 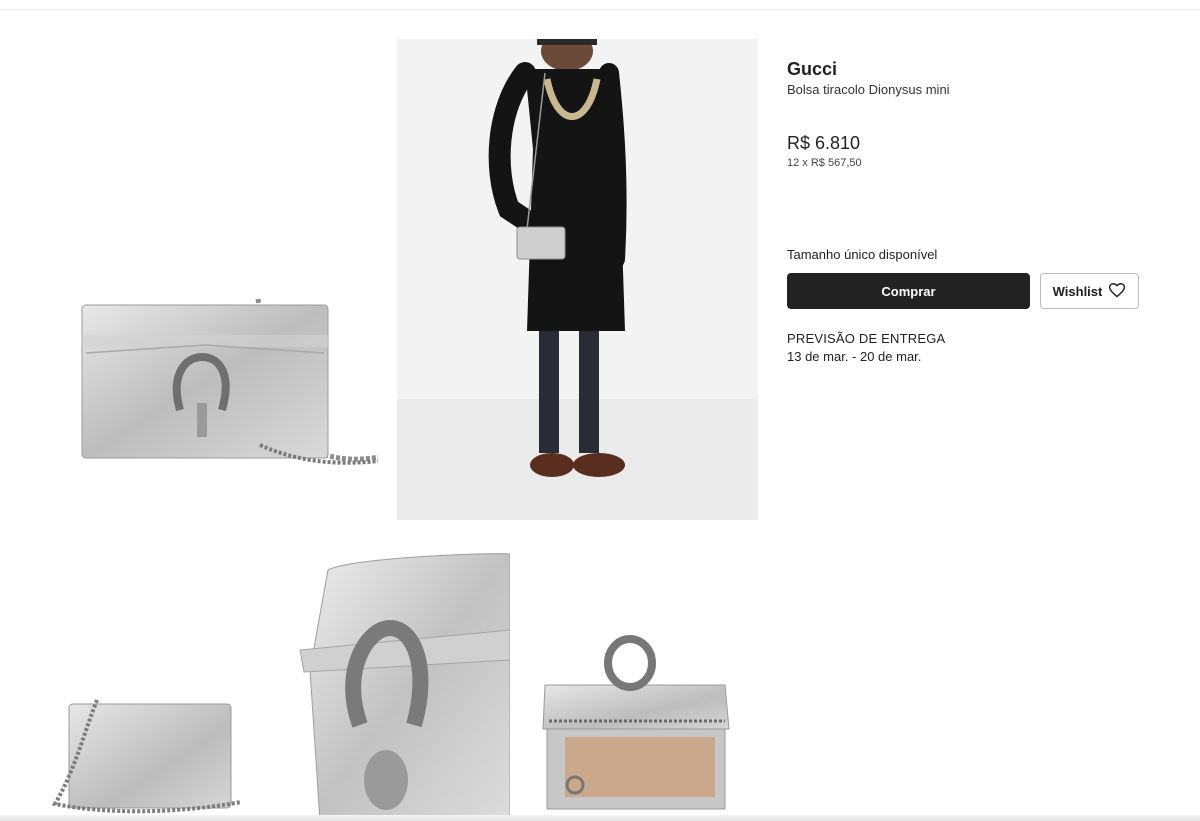 What do you see at coordinates (637, 720) in the screenshot?
I see `product-image-interior` at bounding box center [637, 720].